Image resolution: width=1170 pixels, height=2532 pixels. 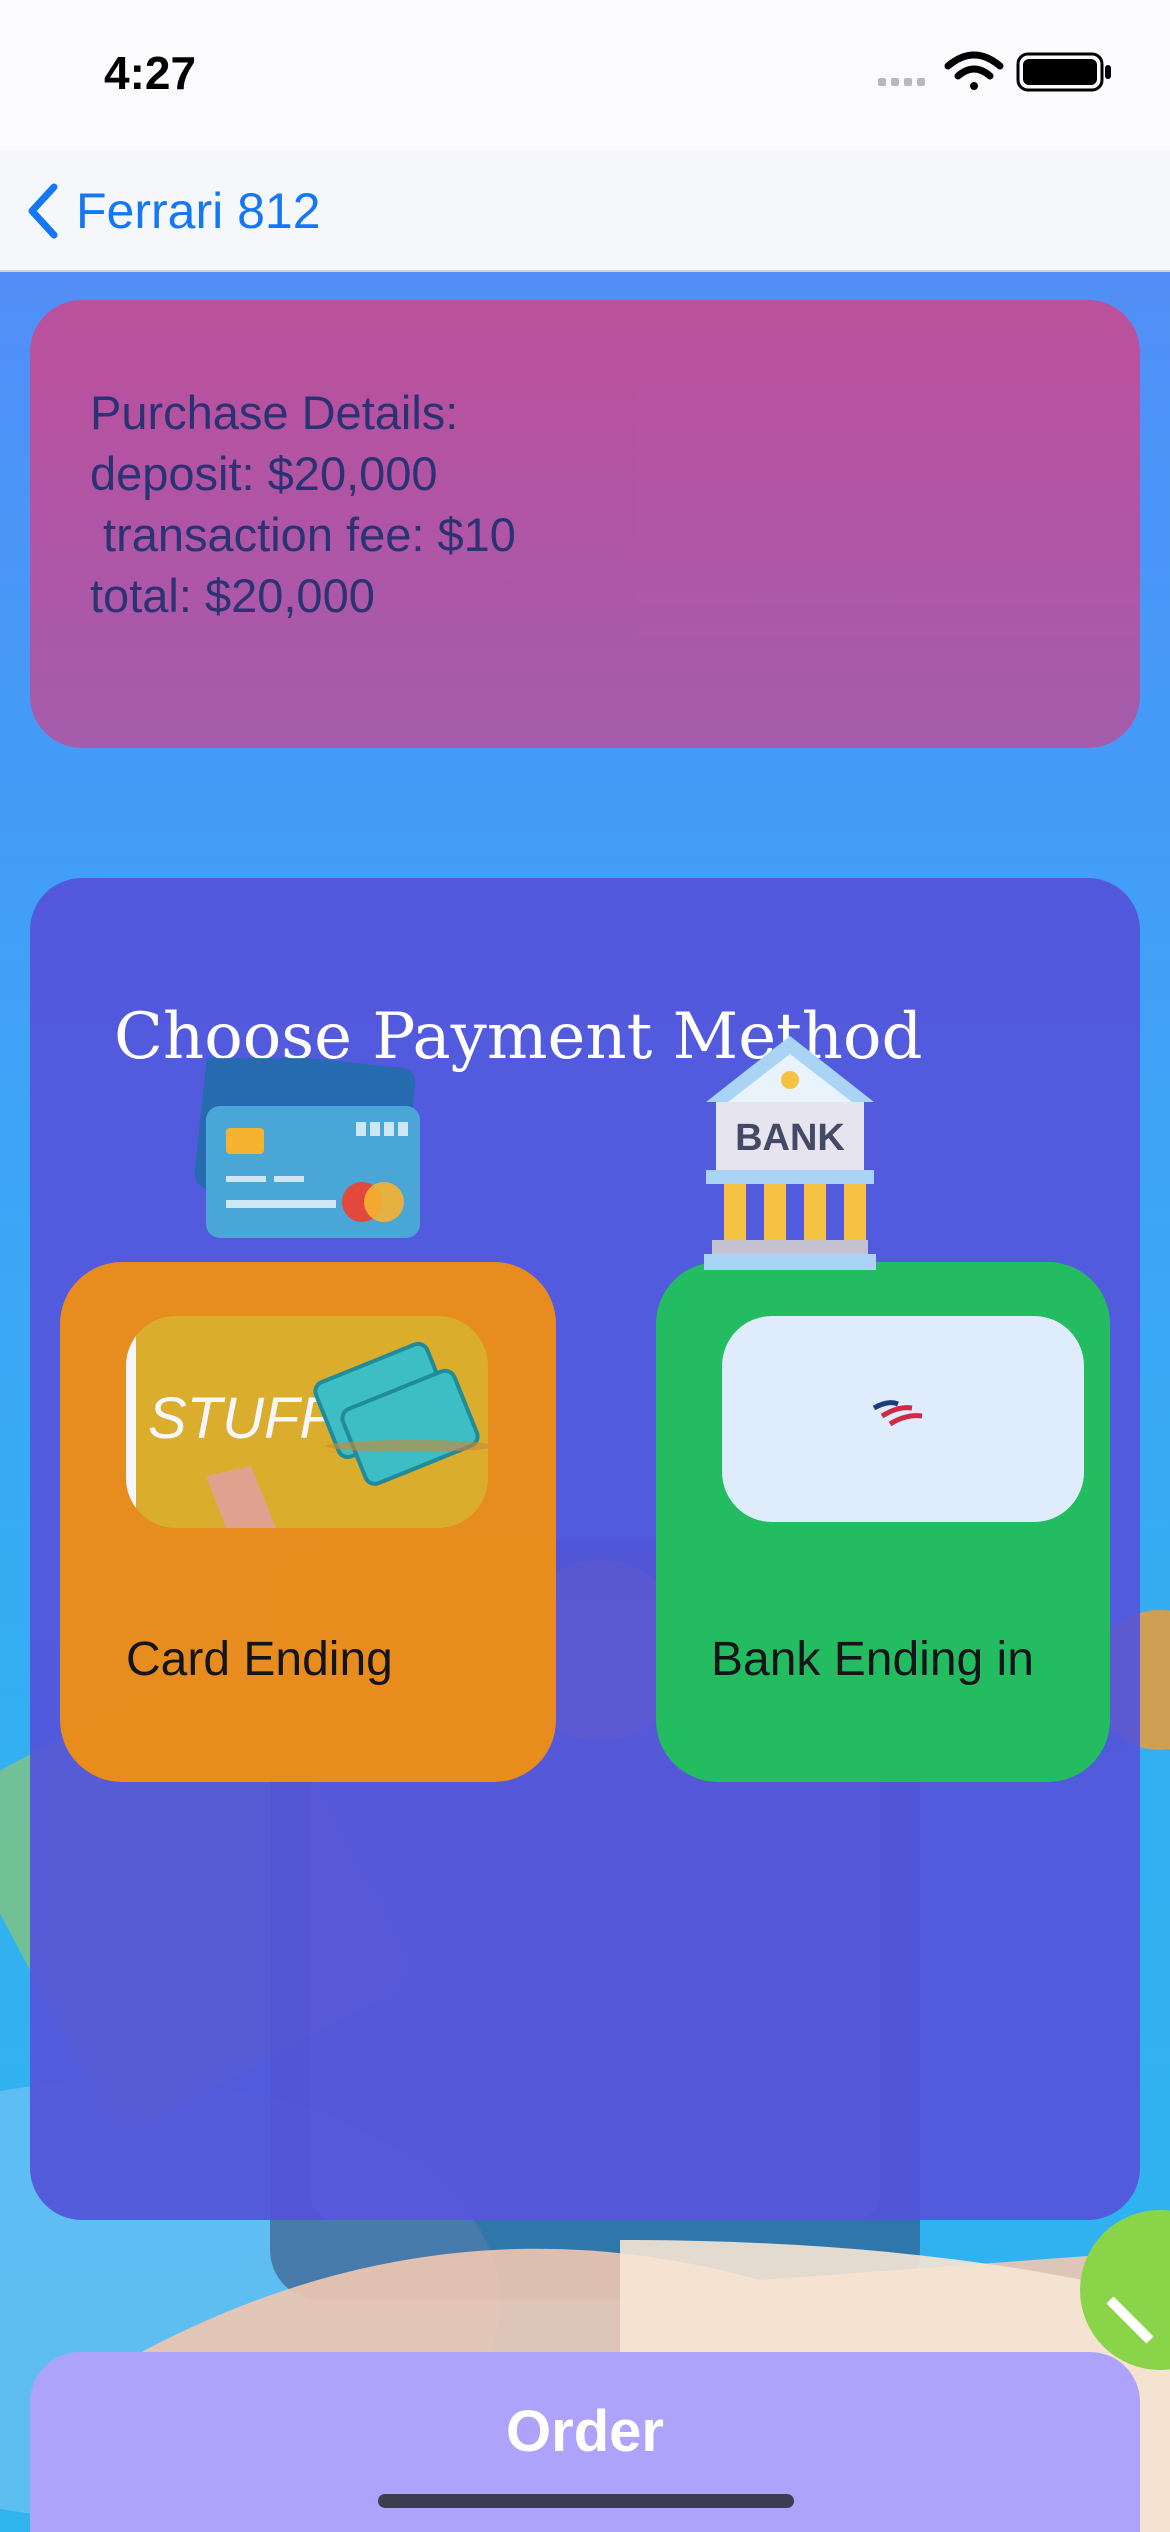 What do you see at coordinates (586, 2501) in the screenshot?
I see `home-indicator` at bounding box center [586, 2501].